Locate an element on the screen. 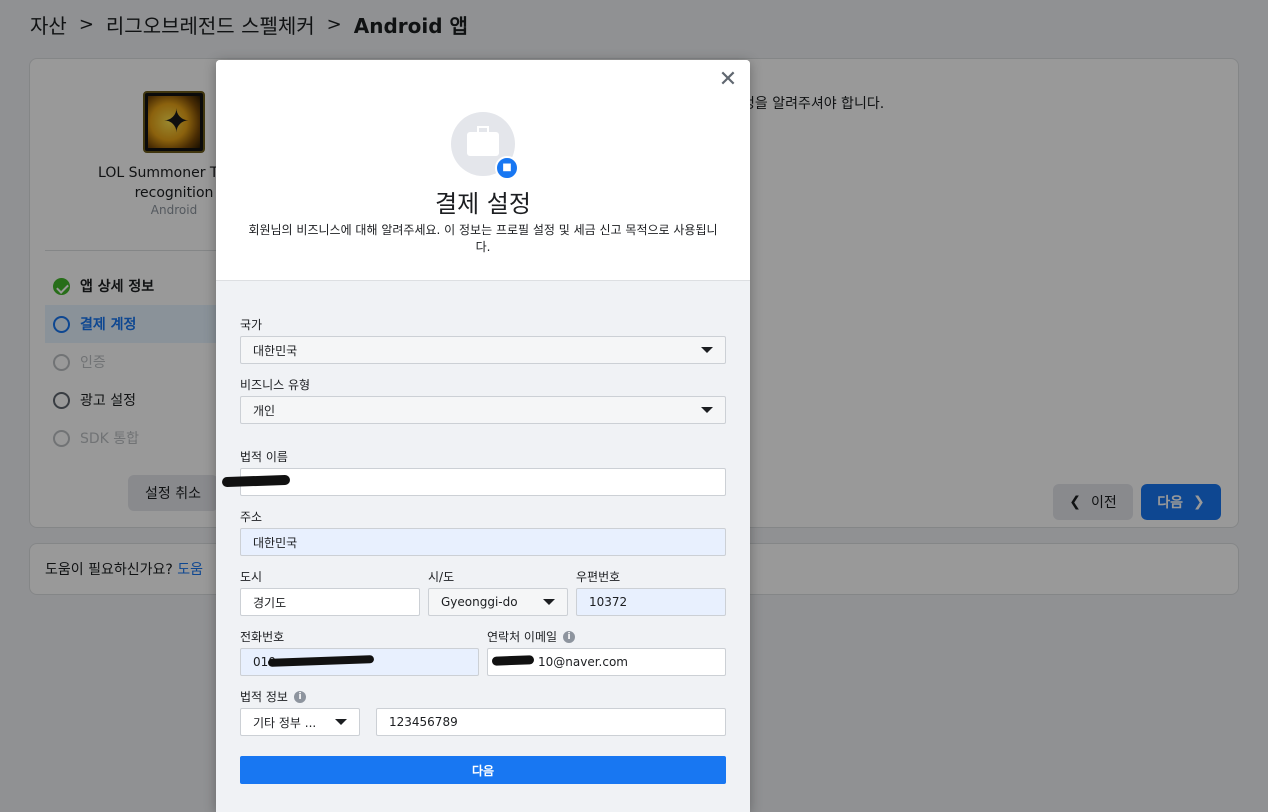  legal-name-label: 법적 이름 is located at coordinates (264, 457).